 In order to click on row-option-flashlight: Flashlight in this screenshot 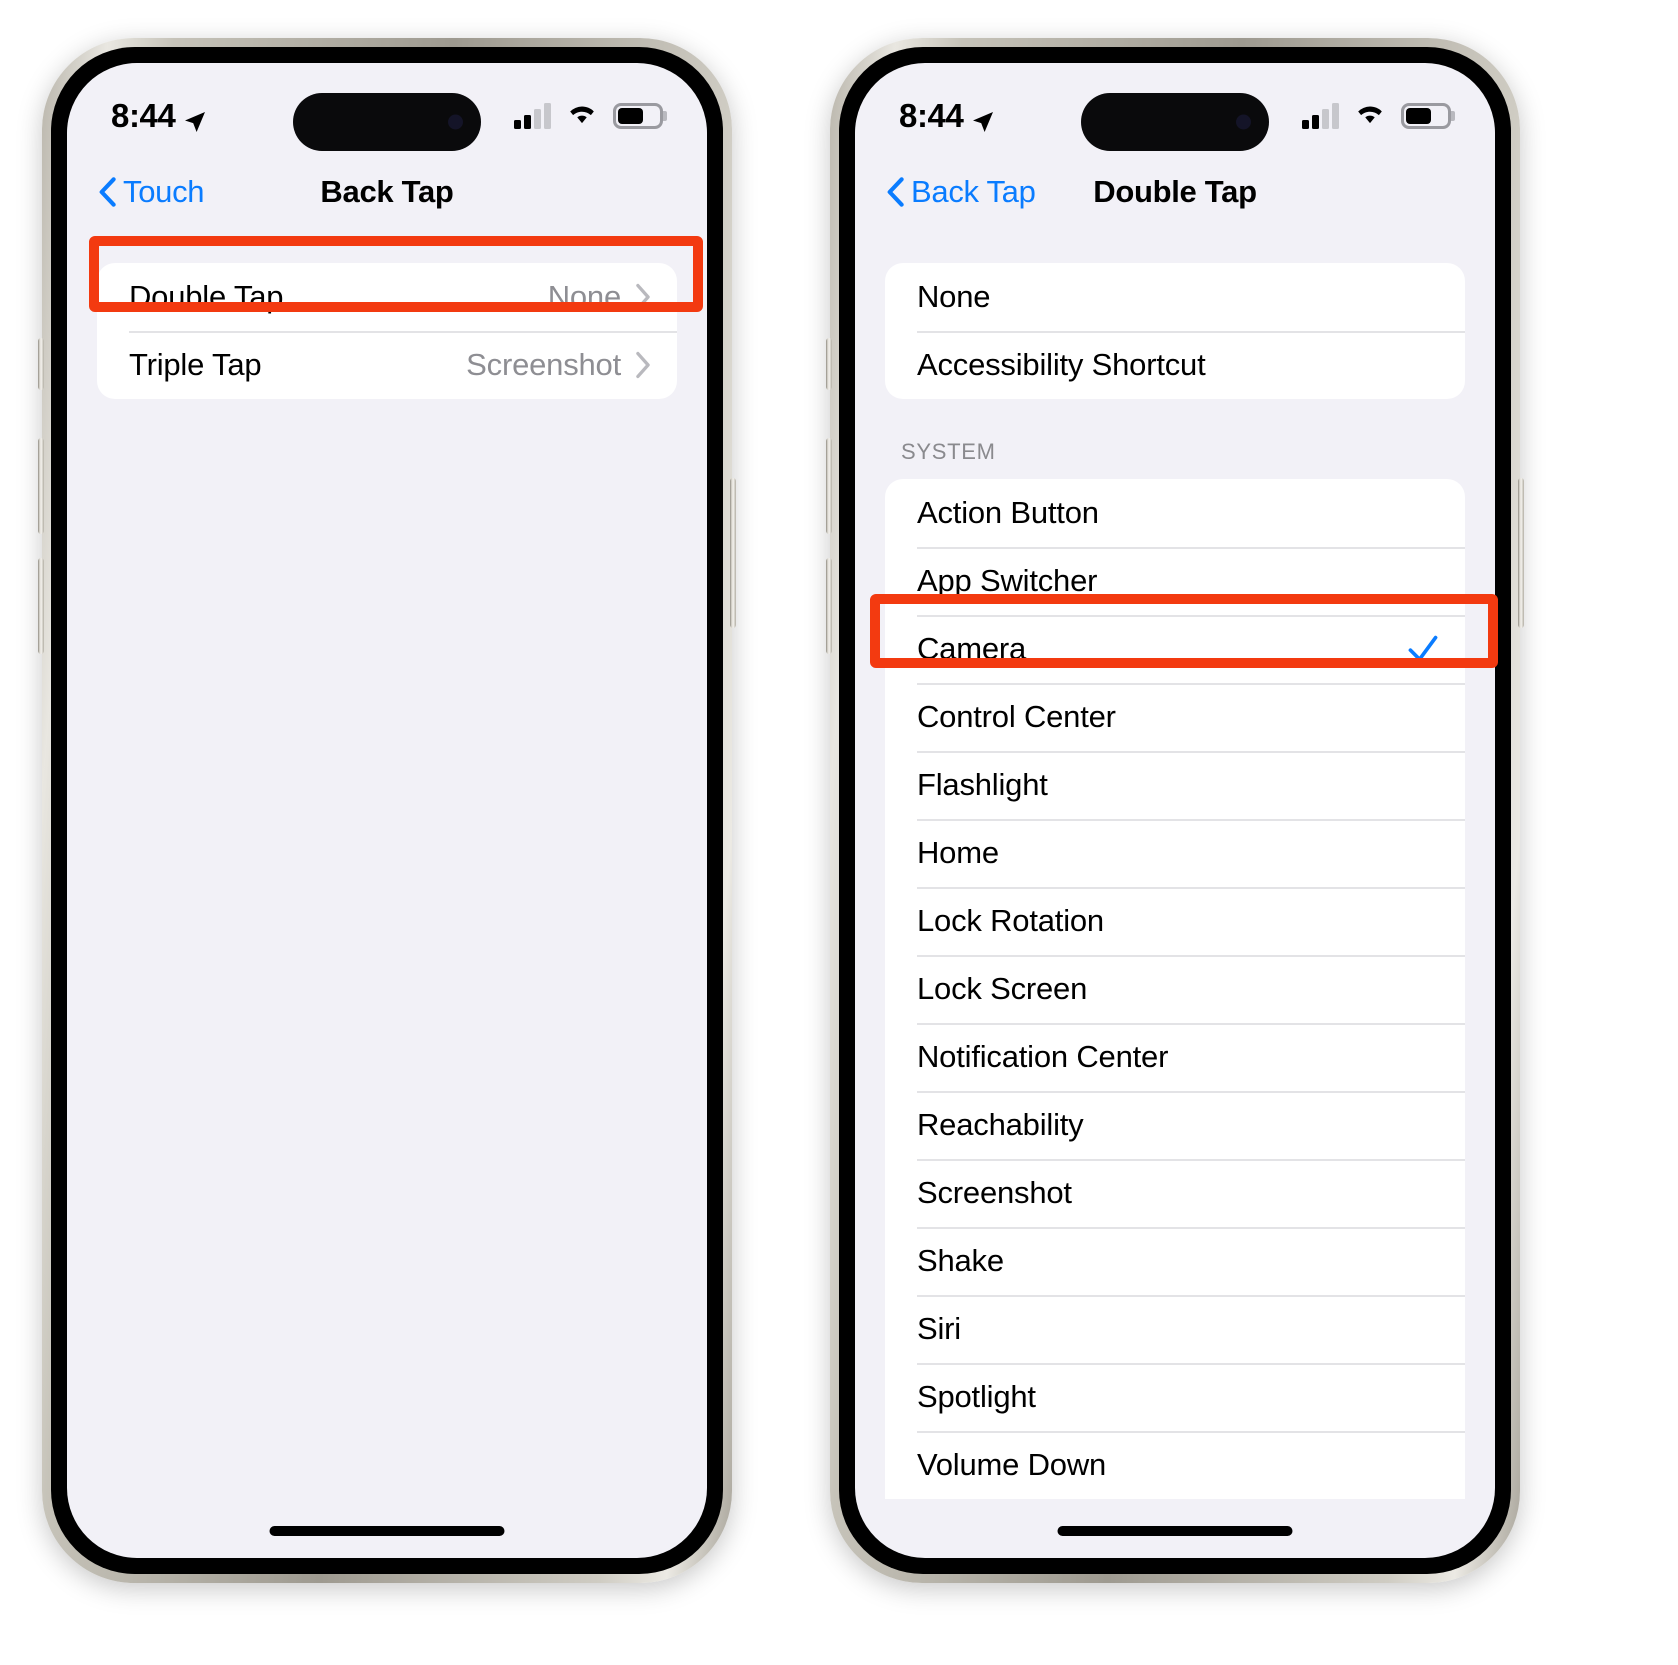, I will do `click(1175, 785)`.